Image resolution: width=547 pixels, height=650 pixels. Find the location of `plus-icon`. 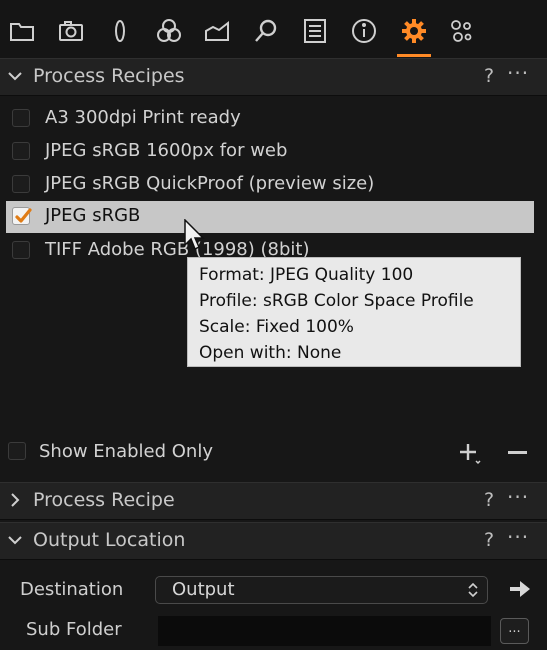

plus-icon is located at coordinates (471, 454).